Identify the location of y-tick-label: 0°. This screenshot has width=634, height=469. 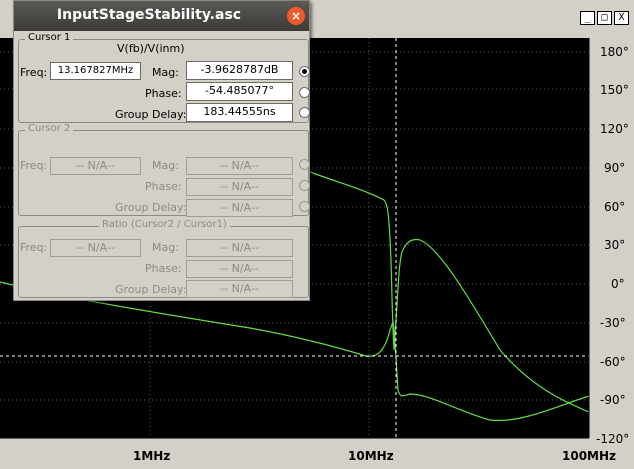
(618, 284).